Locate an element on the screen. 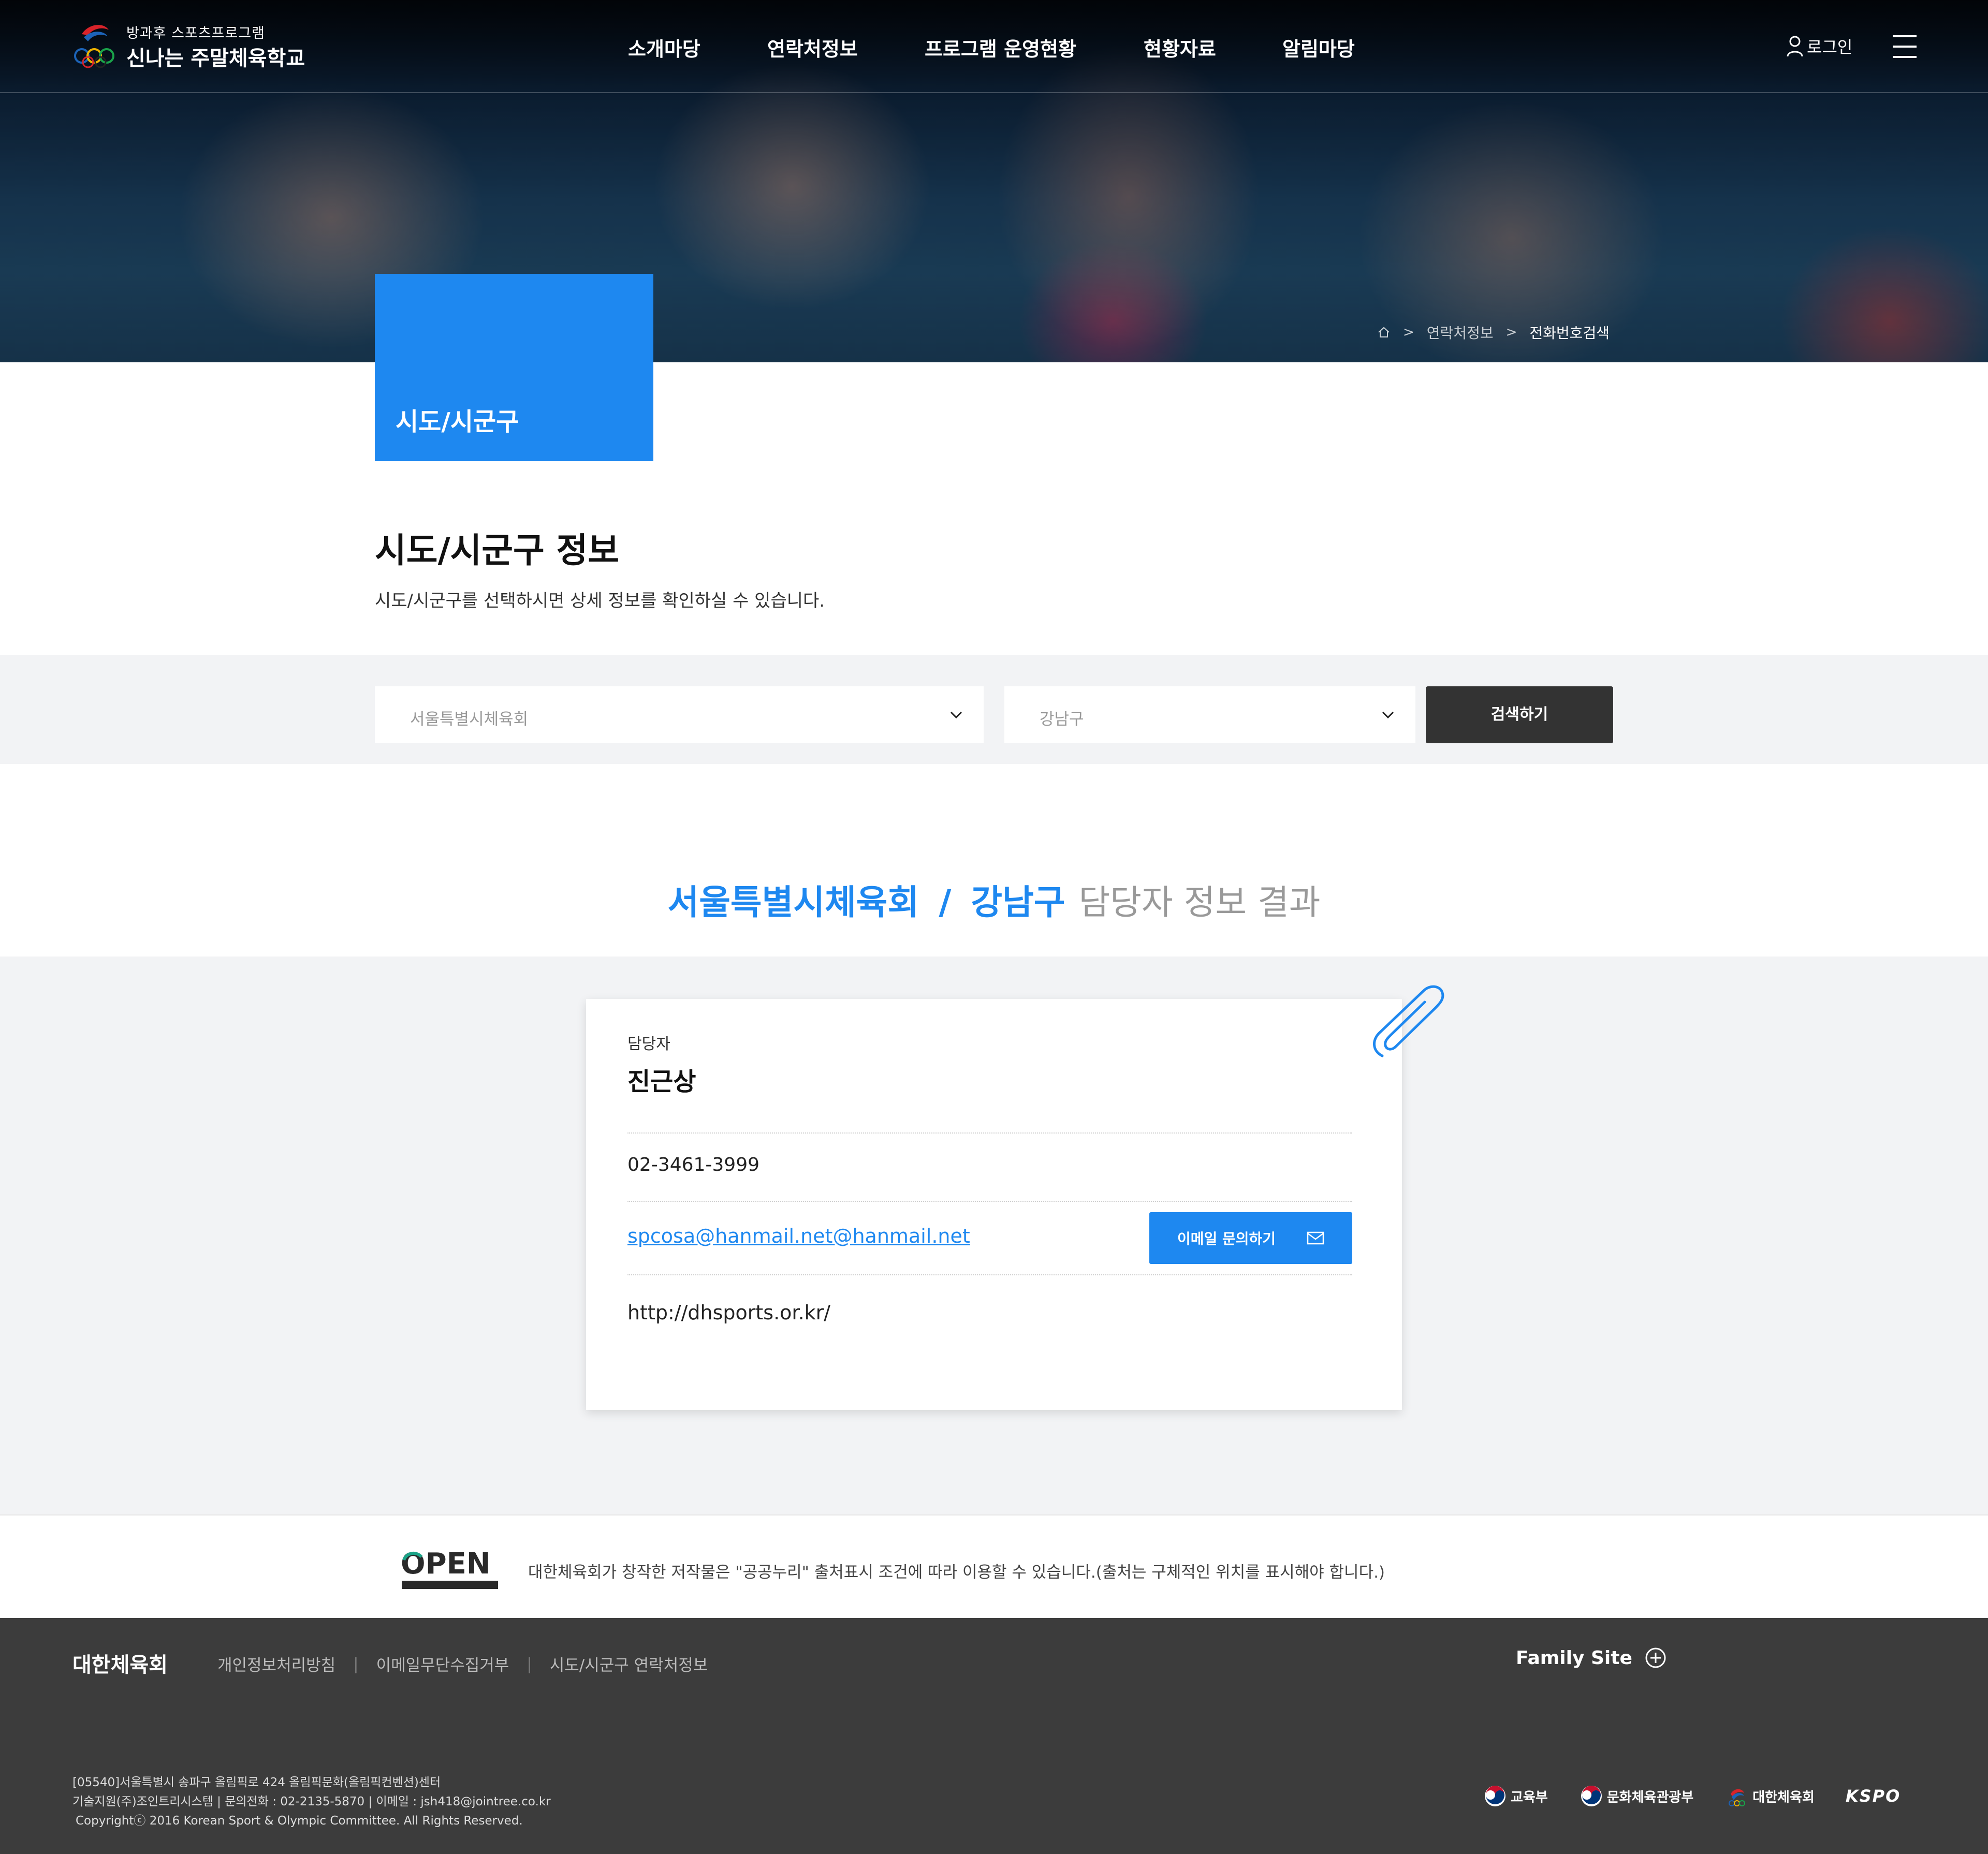 This screenshot has height=1854, width=1988. nav-item-notice: 알림마당 is located at coordinates (1318, 47).